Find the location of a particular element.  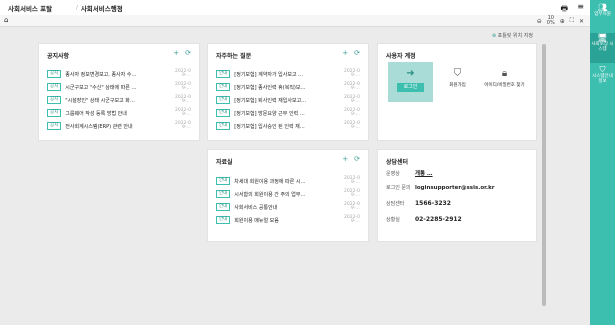

right-rail: 👥︎ 업무지원 🖥︎ 사회보장 시스템 ⛉ 시스템안내 정보 is located at coordinates (602, 162).